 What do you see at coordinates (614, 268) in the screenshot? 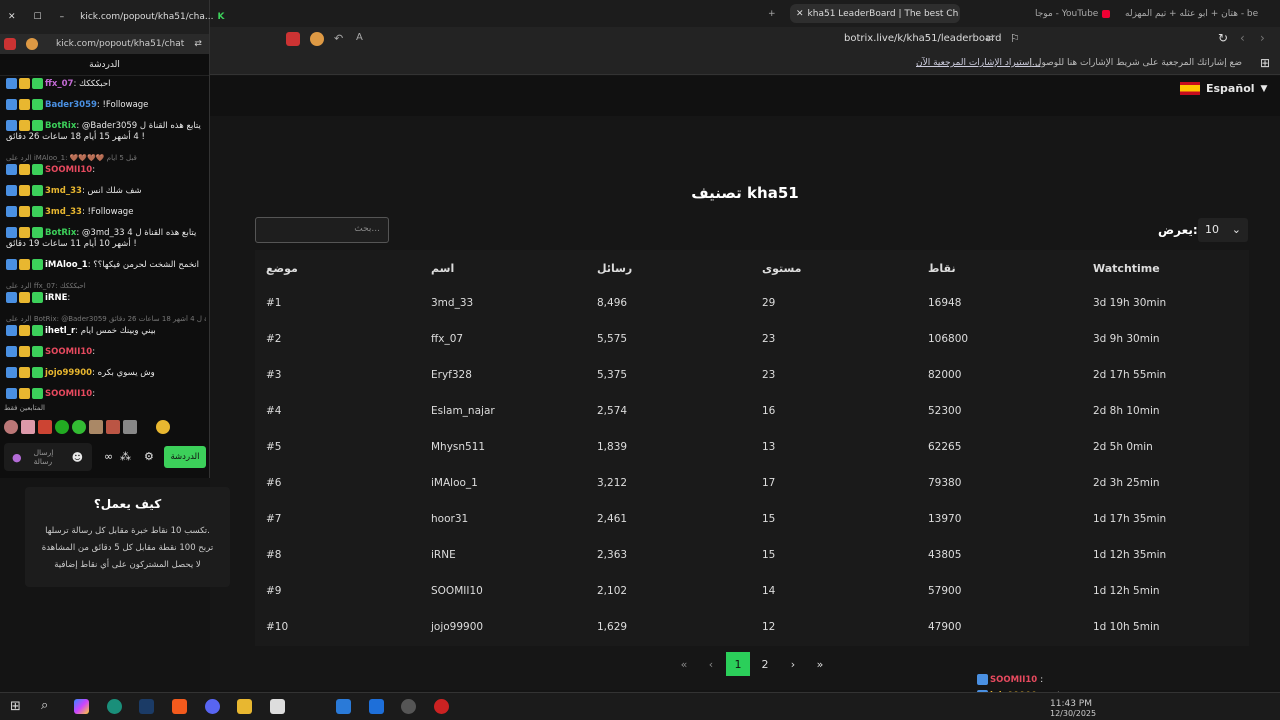
I see `column-header-messages: رسائل` at bounding box center [614, 268].